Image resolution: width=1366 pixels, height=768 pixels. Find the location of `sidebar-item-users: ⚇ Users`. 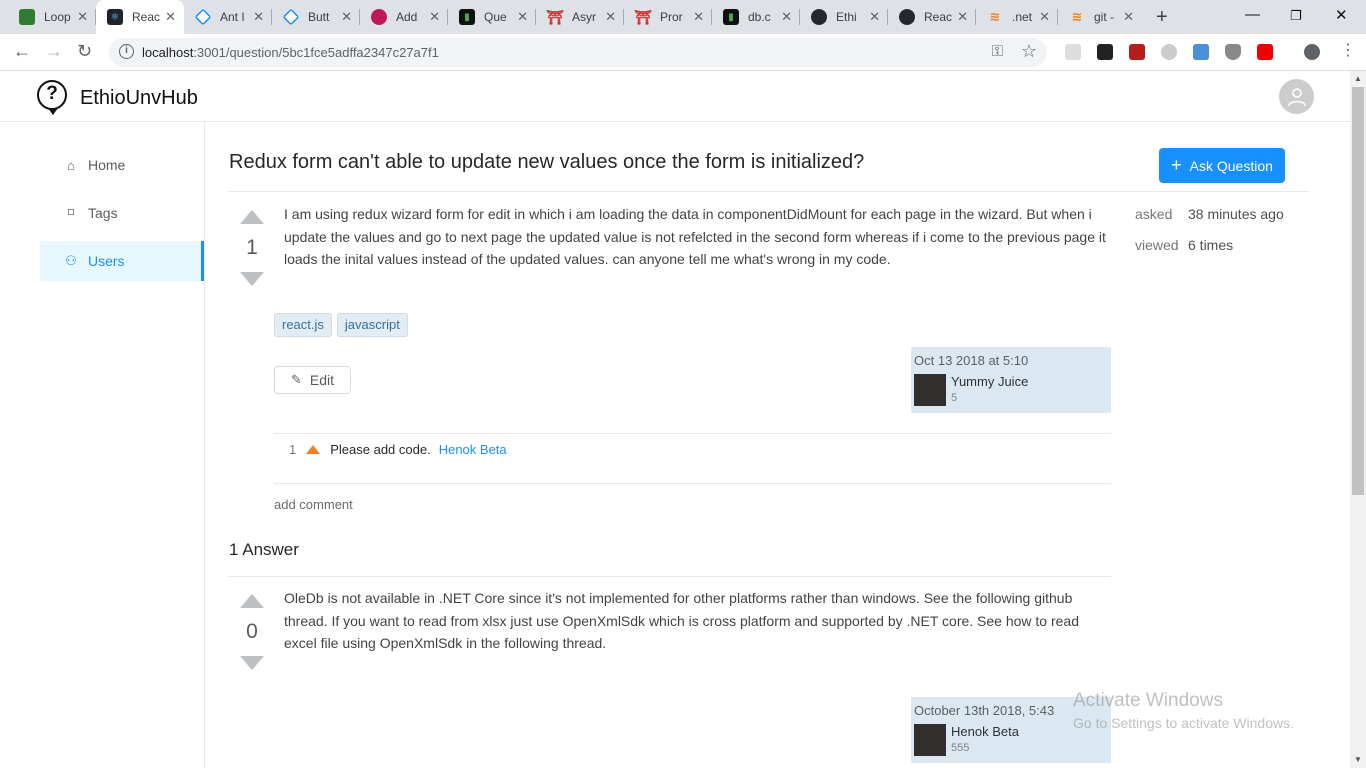

sidebar-item-users: ⚇ Users is located at coordinates (122, 261).